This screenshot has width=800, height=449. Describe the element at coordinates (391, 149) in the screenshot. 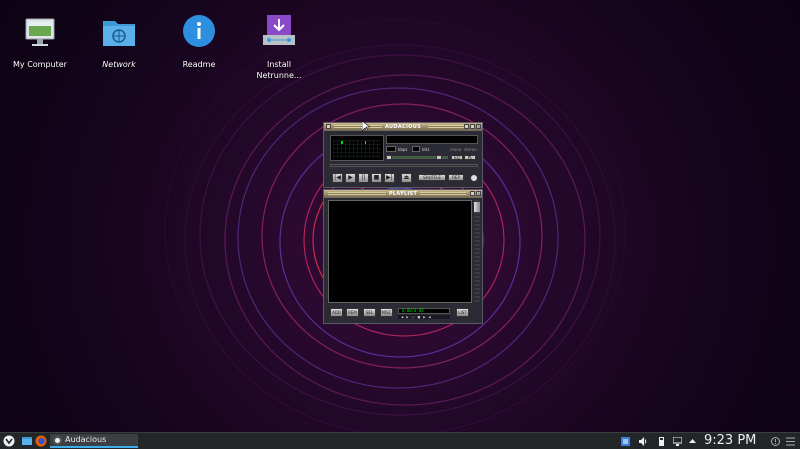

I see `bitrate-box` at that location.